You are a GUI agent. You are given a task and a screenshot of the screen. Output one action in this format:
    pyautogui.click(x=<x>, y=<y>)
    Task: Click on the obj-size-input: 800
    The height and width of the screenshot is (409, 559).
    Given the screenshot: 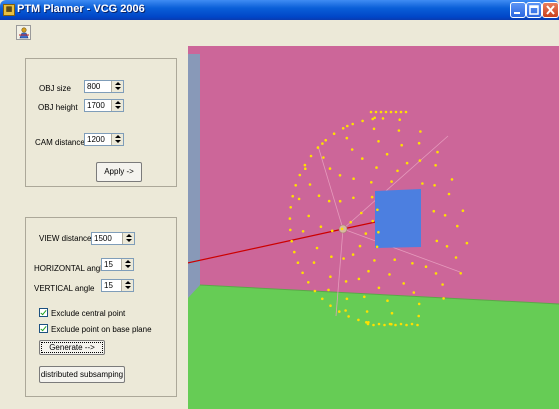 What is the action you would take?
    pyautogui.click(x=104, y=86)
    